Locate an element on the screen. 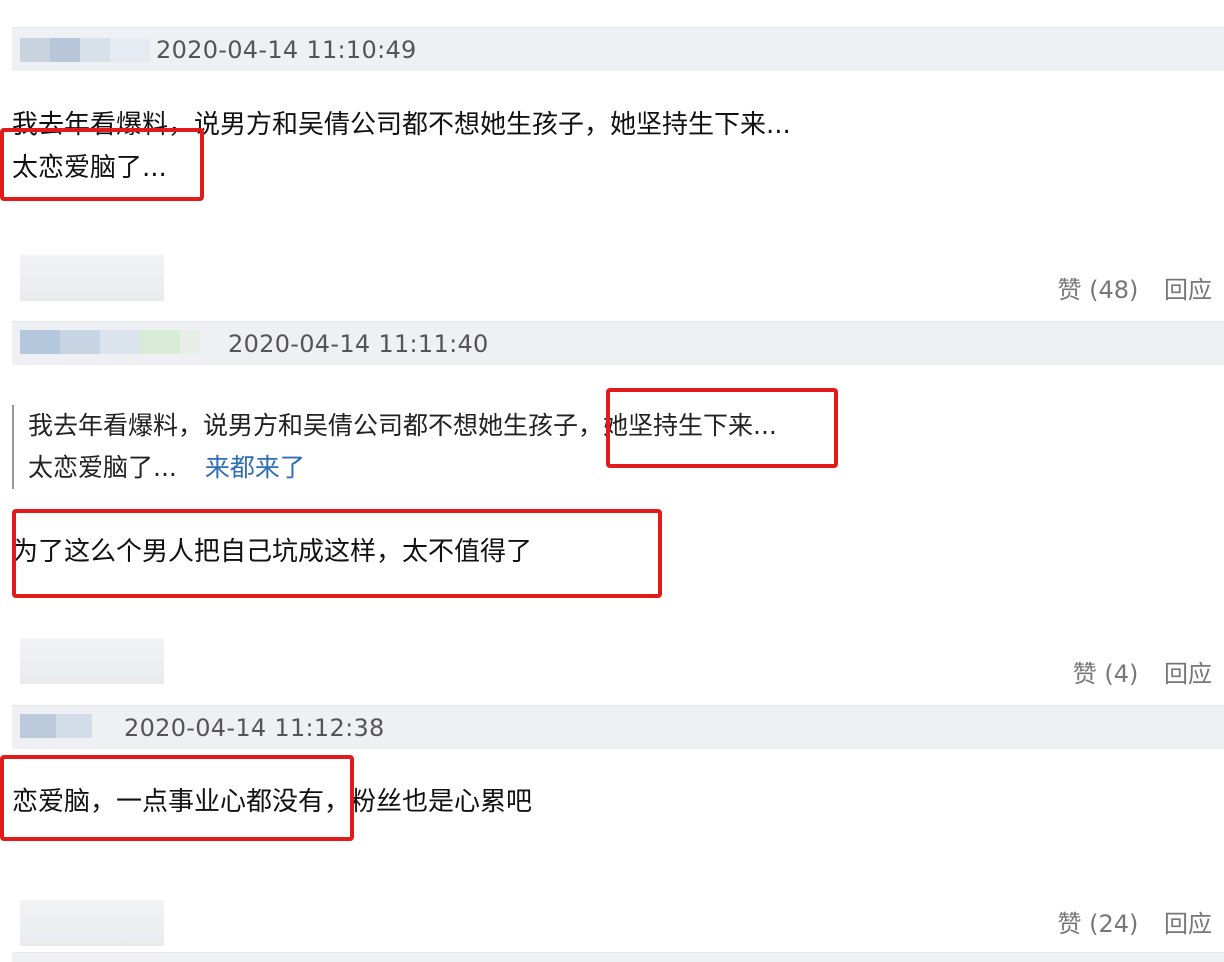  cropped-top-actions is located at coordinates (1134, 5).